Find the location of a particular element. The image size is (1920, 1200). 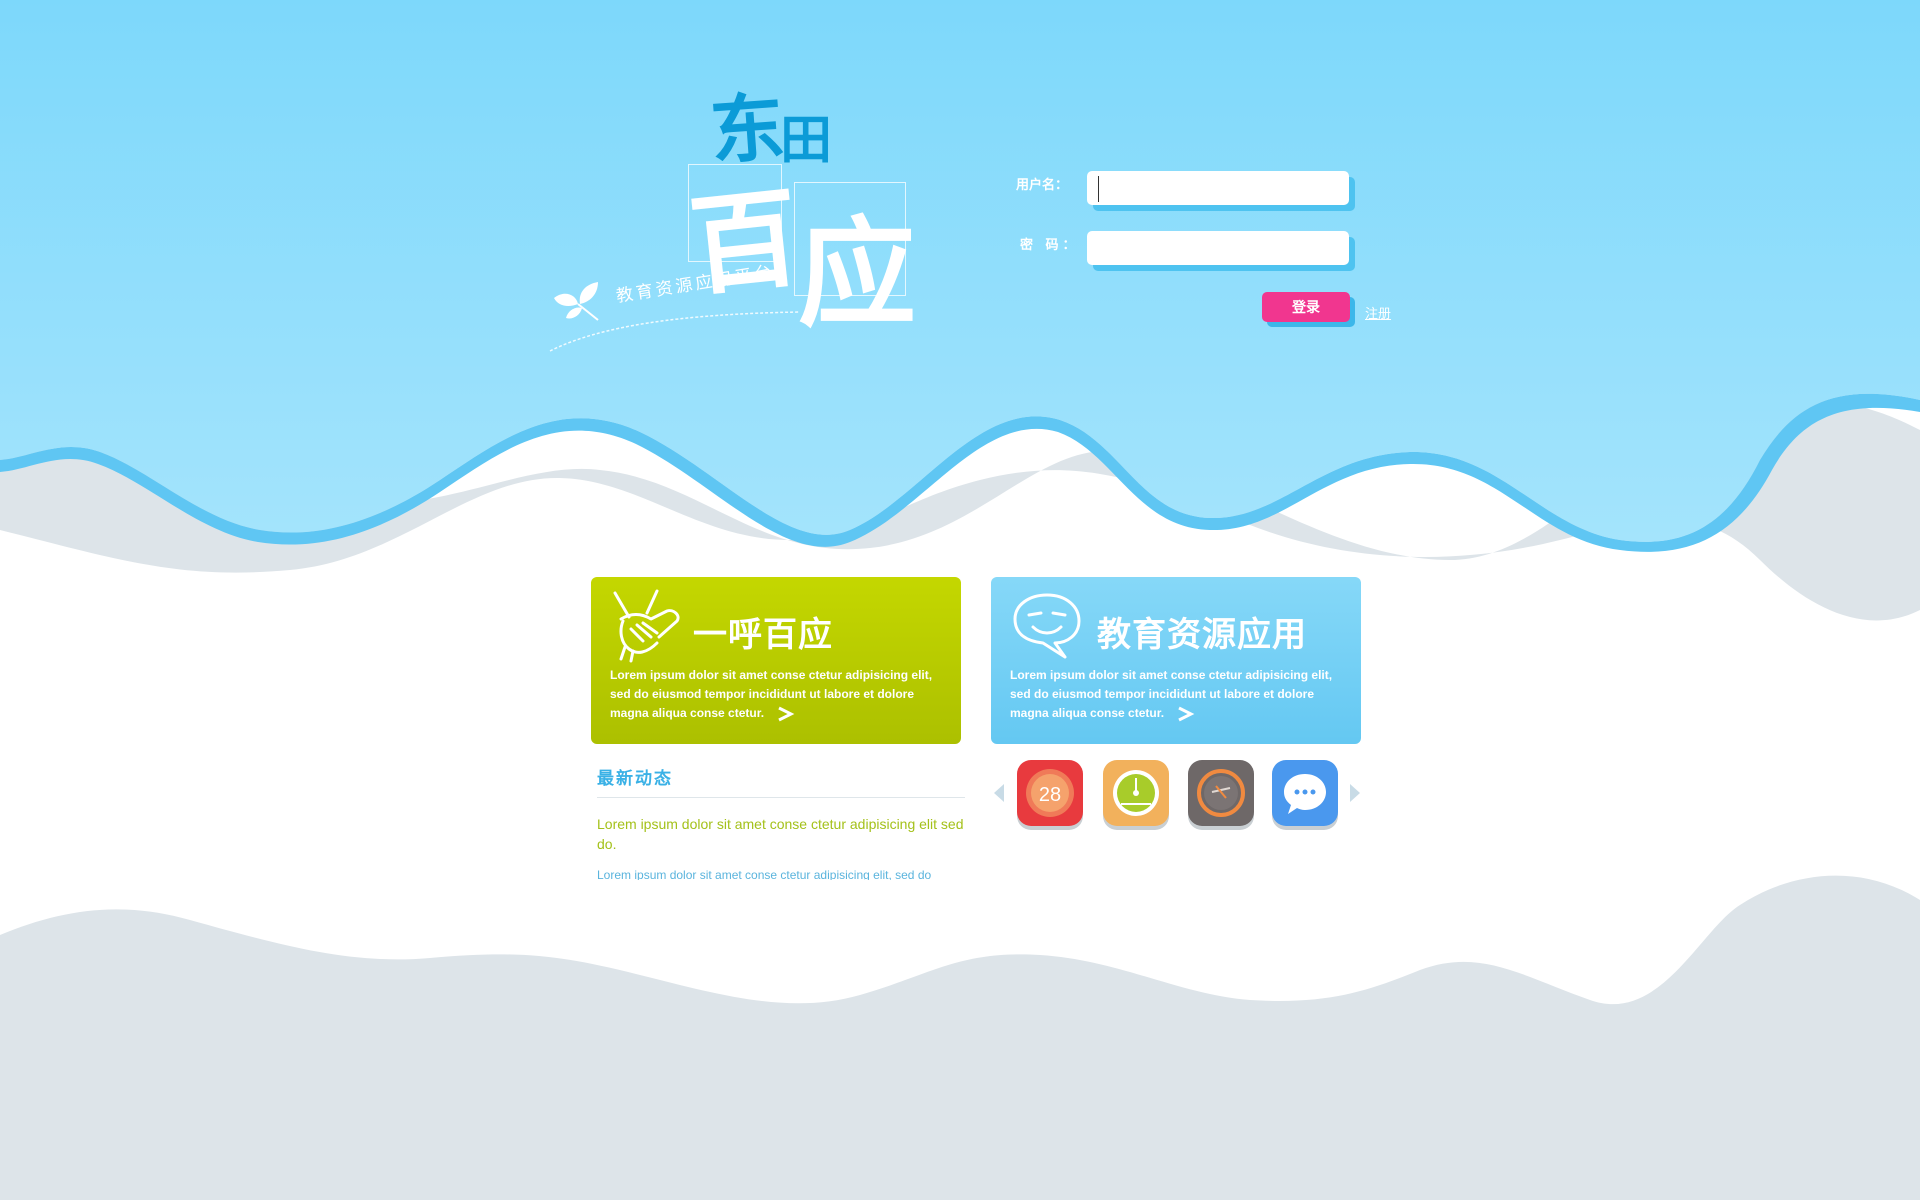

calendar-date: 28 is located at coordinates (1050, 795).